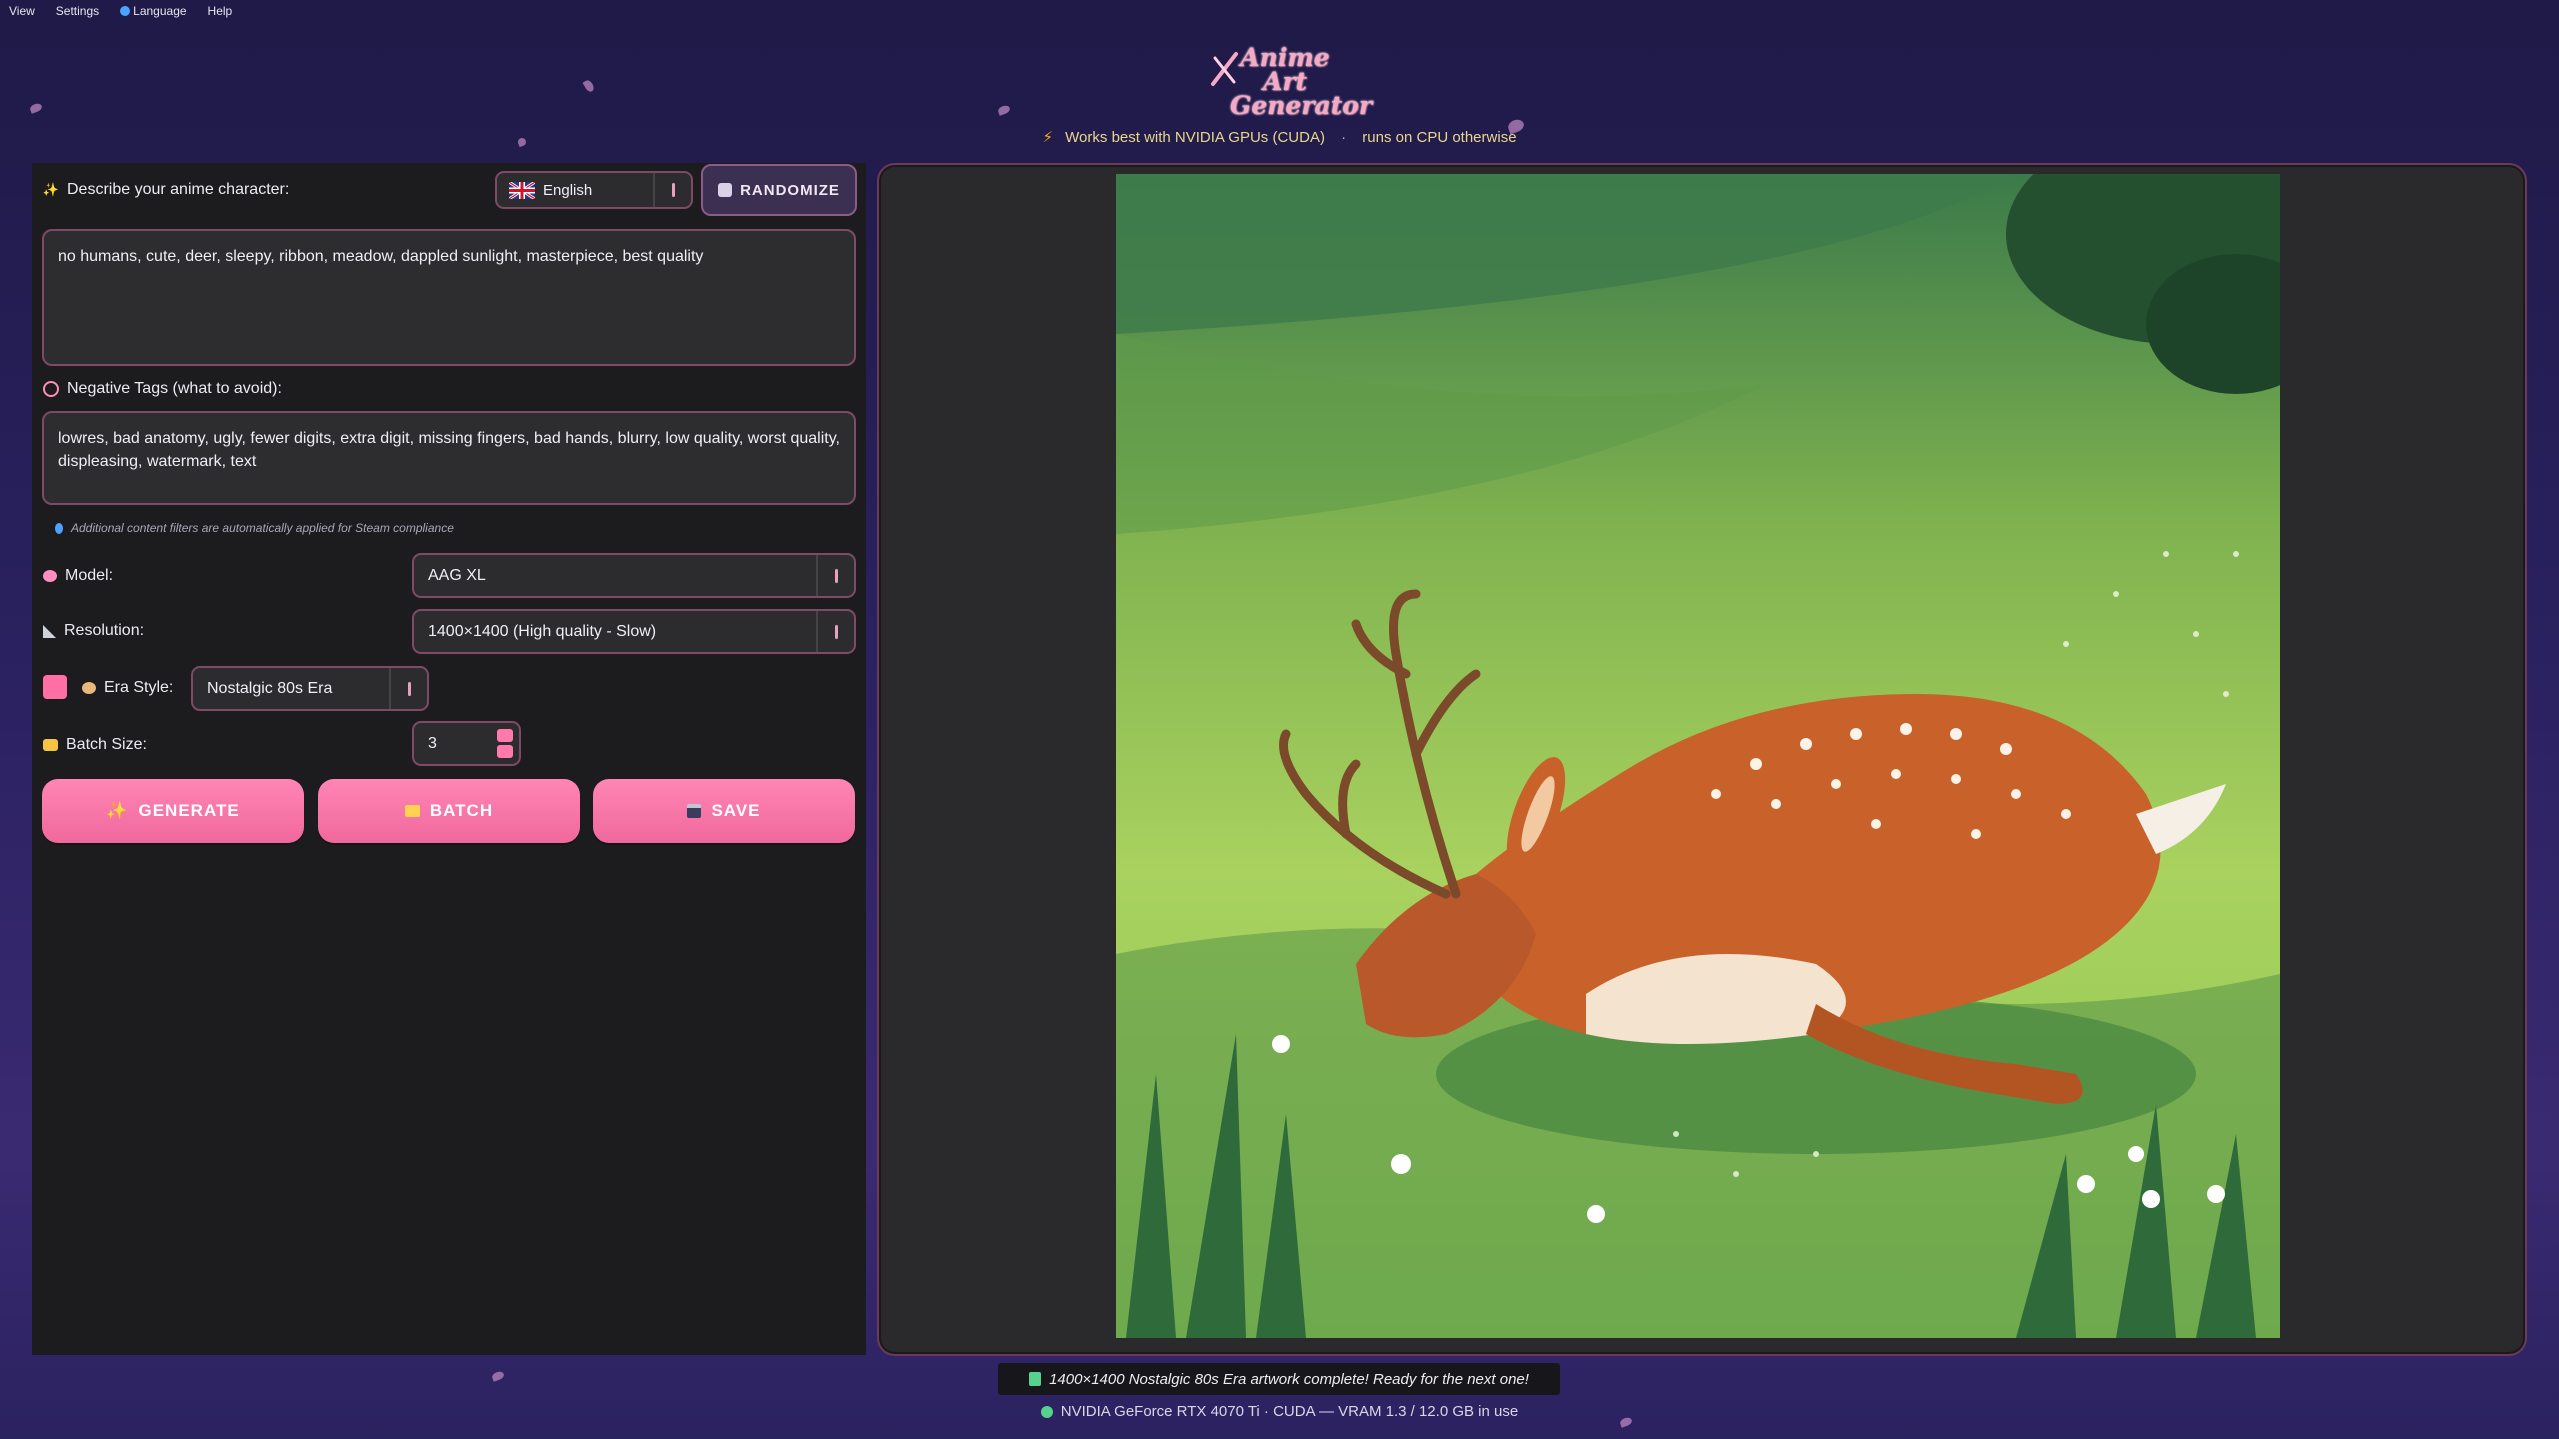 This screenshot has width=2559, height=1439. Describe the element at coordinates (432, 743) in the screenshot. I see `batch-size-value: 3` at that location.